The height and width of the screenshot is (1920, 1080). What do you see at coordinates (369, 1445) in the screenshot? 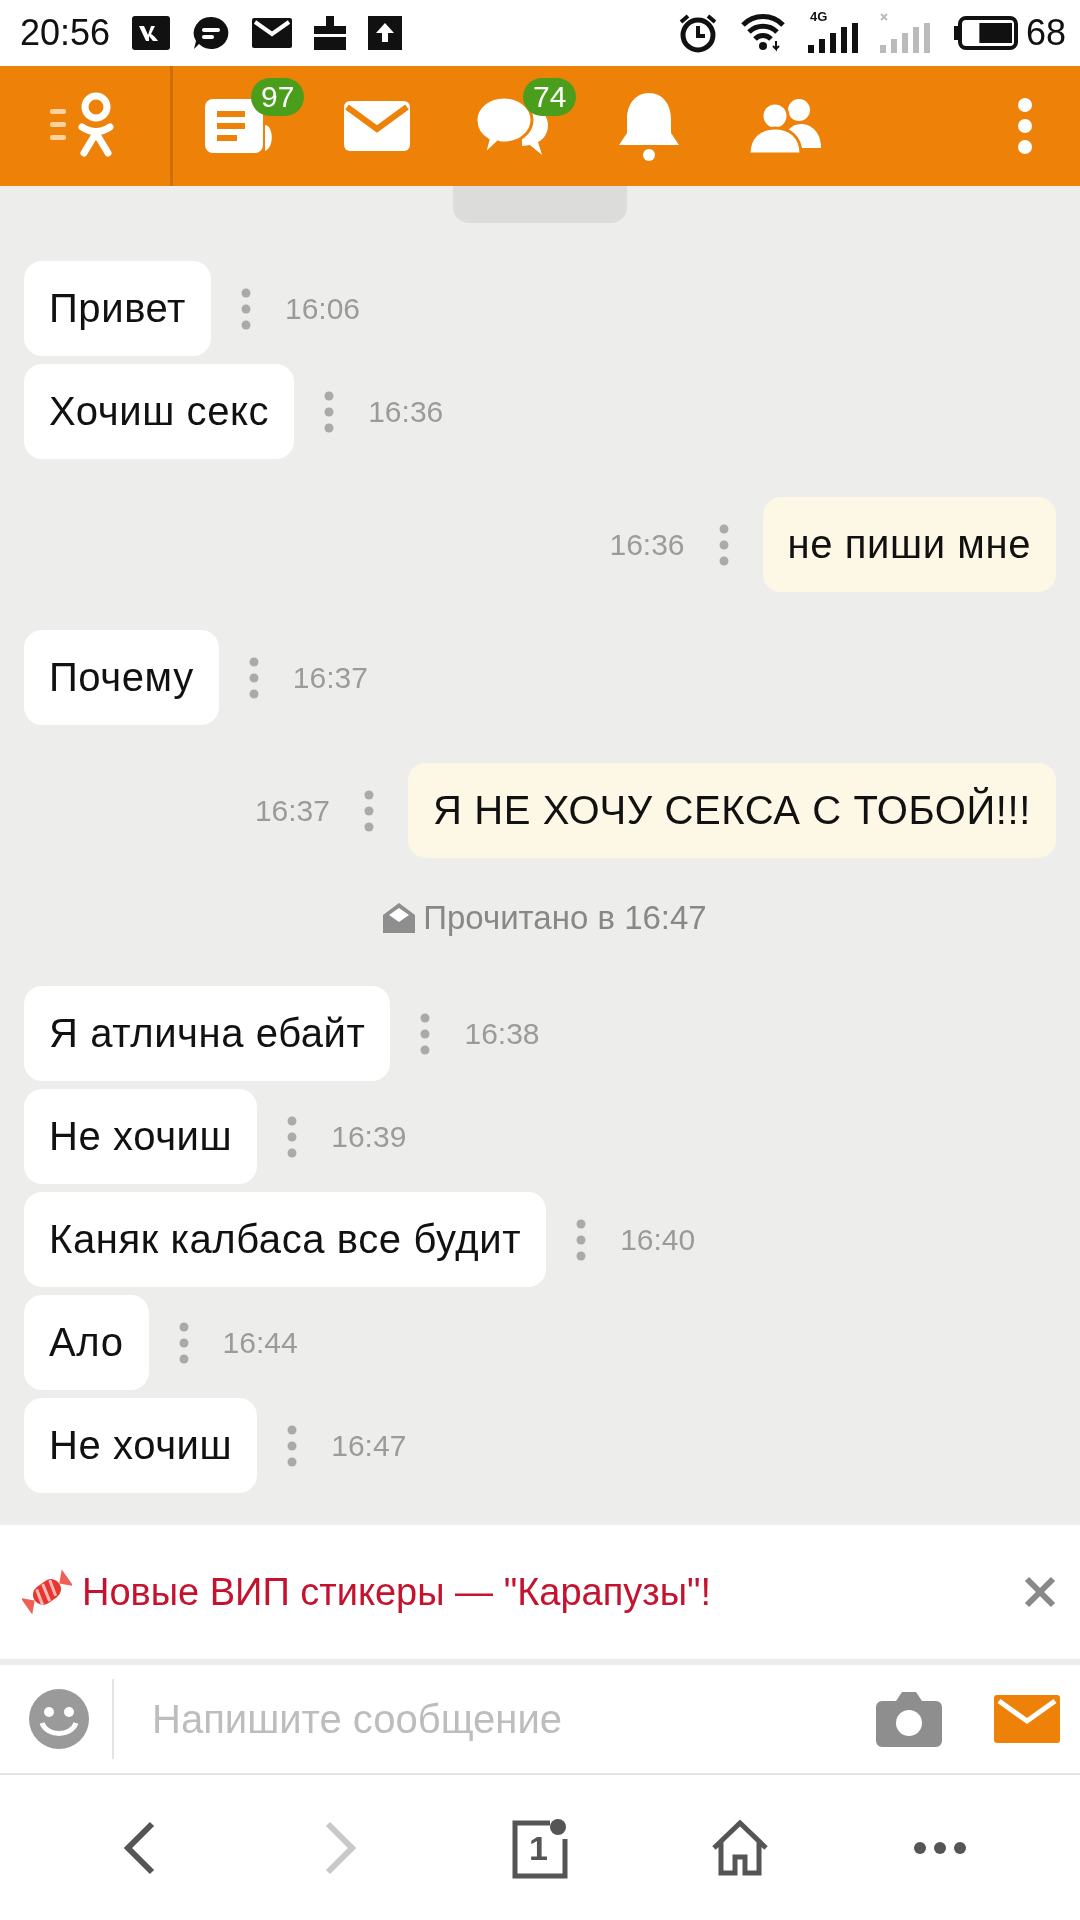
I see `message-time: 16:47` at bounding box center [369, 1445].